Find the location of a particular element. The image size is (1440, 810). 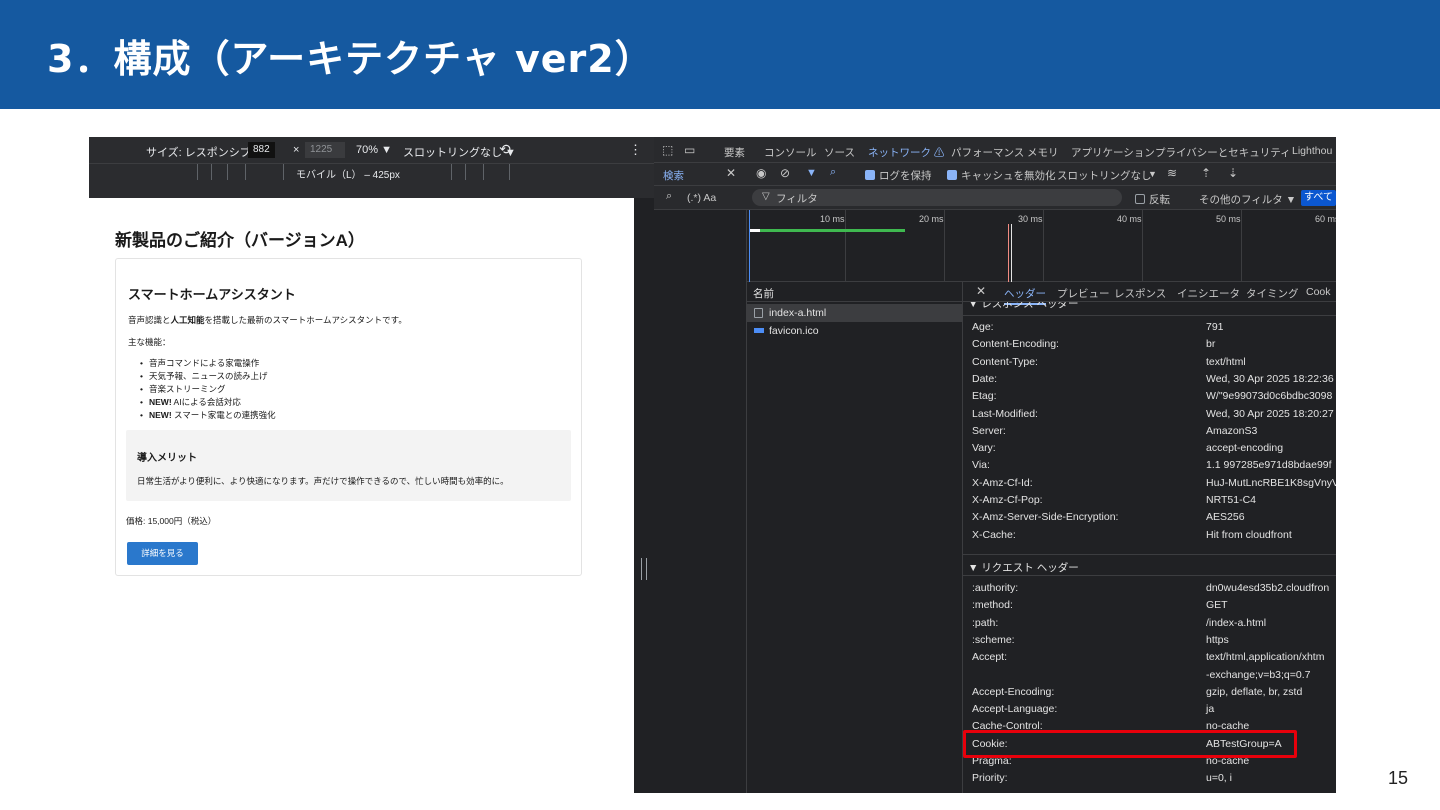

tab-application: アプリケーション is located at coordinates (1113, 152).